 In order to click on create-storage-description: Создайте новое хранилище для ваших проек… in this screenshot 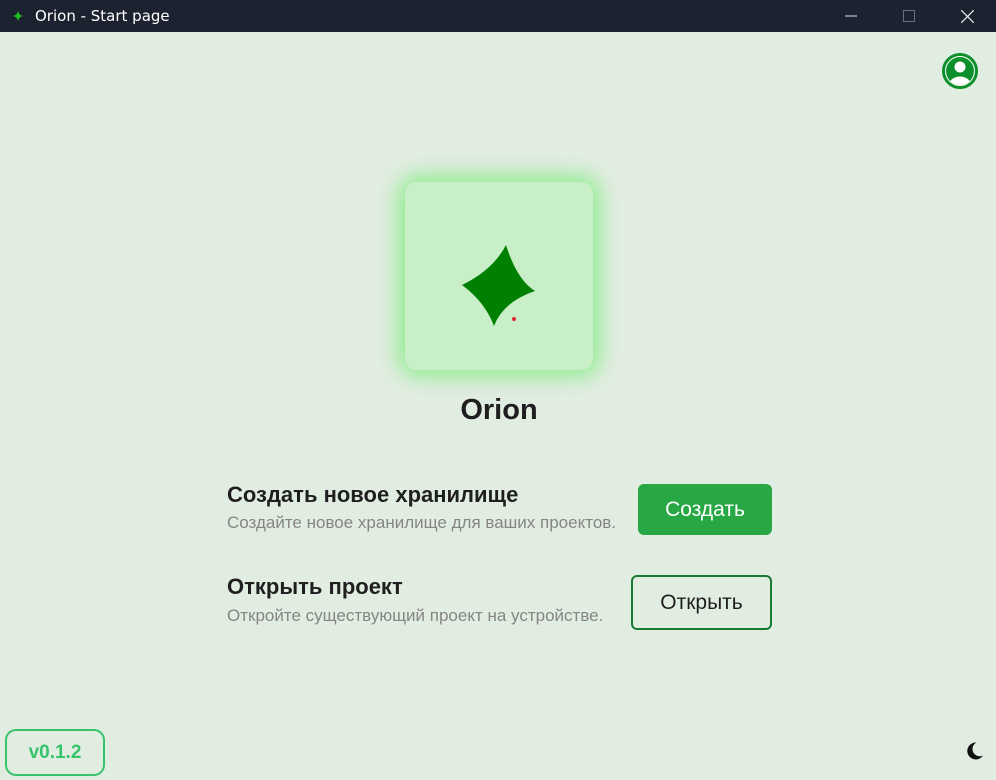, I will do `click(422, 522)`.